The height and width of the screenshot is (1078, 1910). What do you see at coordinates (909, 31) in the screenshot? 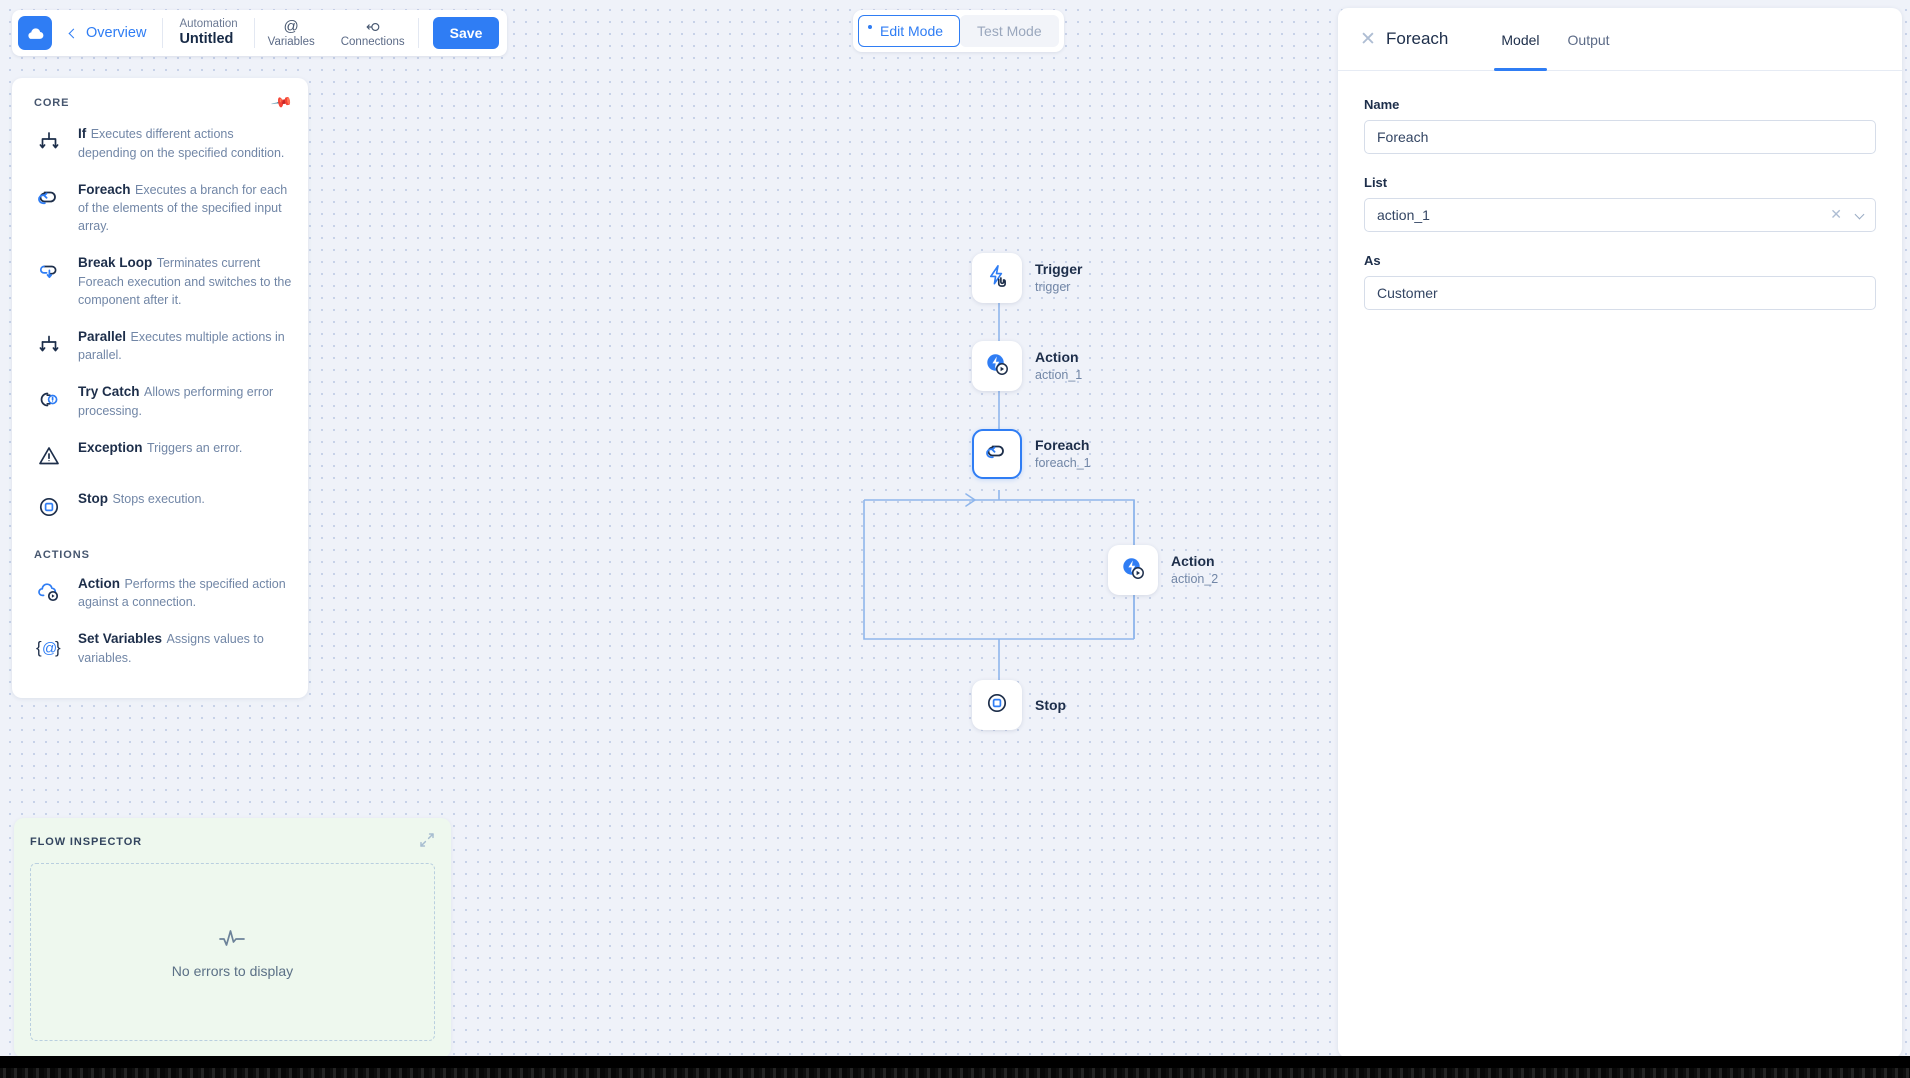
I see `tab-edit-mode: Edit Mode` at bounding box center [909, 31].